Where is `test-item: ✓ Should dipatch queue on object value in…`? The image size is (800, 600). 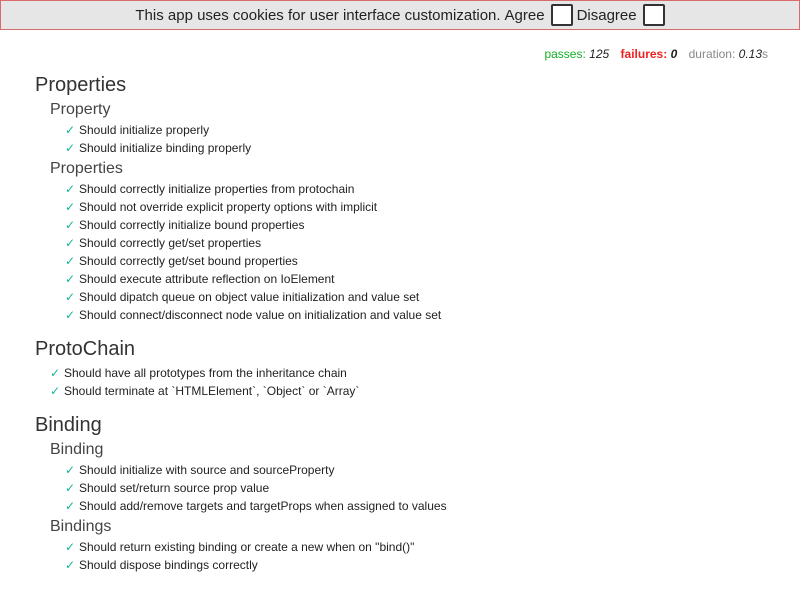
test-item: ✓ Should dipatch queue on object value in… is located at coordinates (395, 297).